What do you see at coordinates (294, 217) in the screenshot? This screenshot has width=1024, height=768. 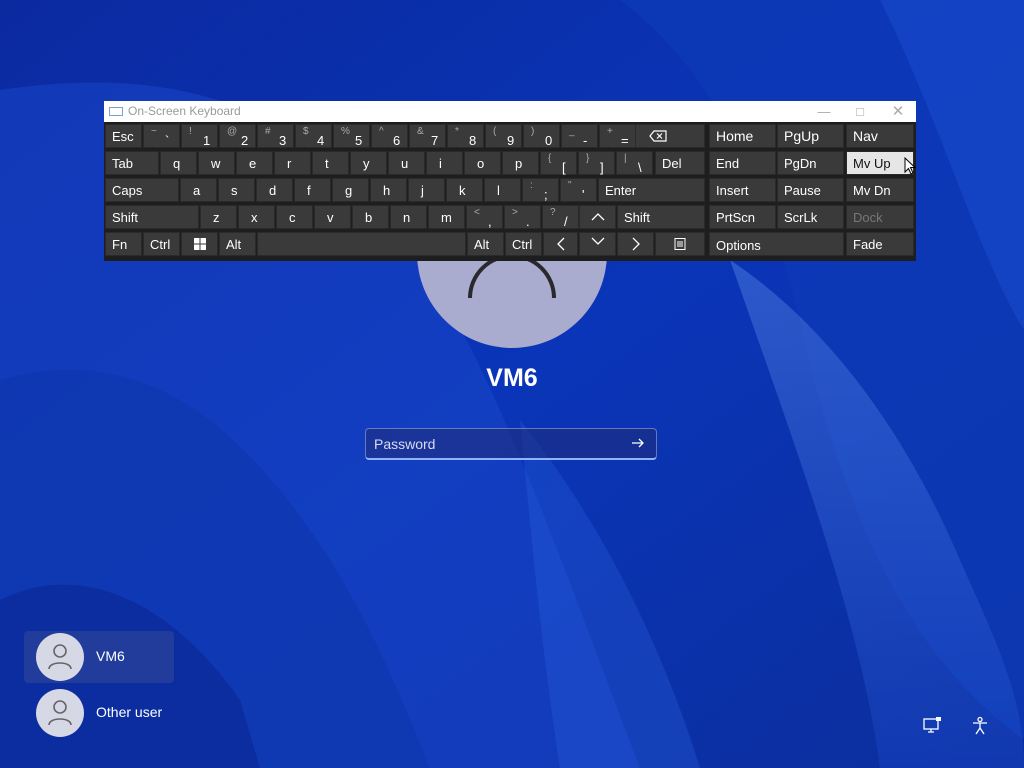 I see `key-c: c` at bounding box center [294, 217].